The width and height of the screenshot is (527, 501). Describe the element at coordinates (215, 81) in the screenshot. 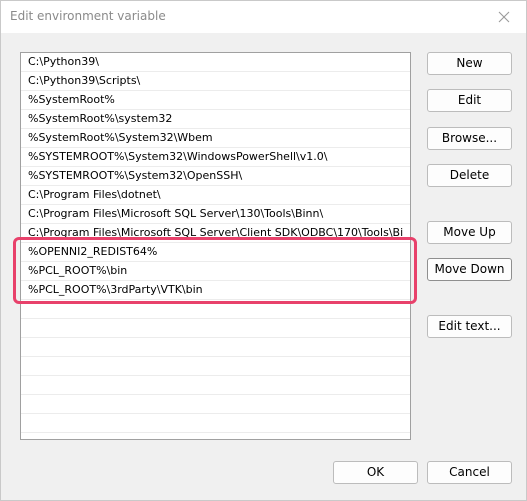

I see `list-item: C:\Python39\Scripts\` at that location.